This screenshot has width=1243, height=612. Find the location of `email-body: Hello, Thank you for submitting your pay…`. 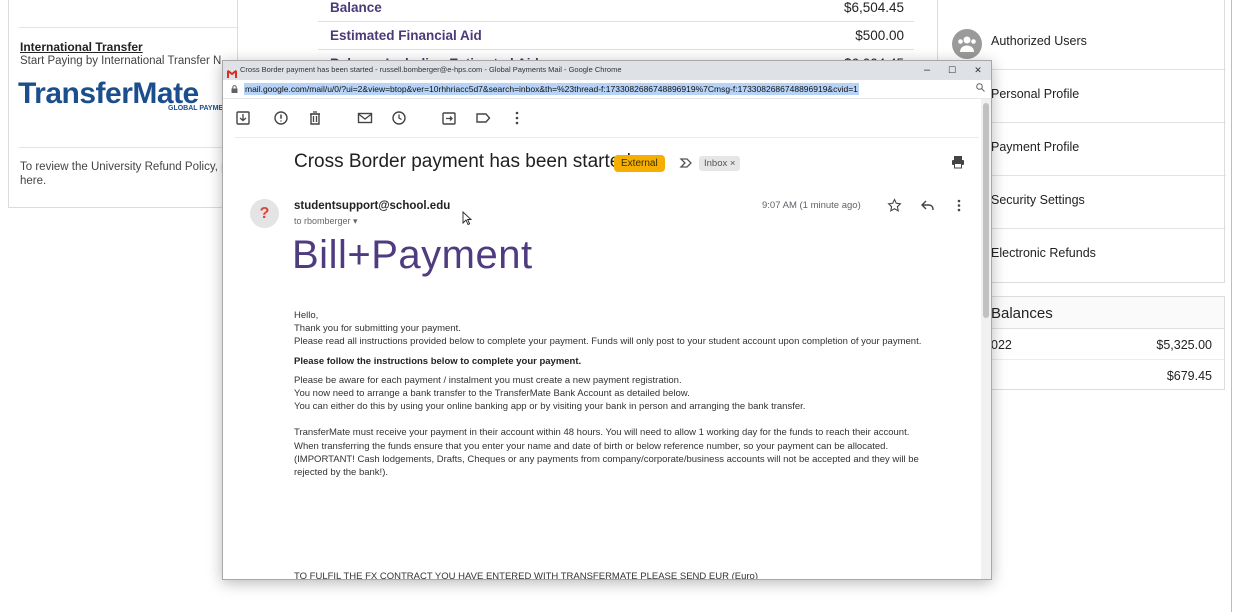

email-body: Hello, Thank you for submitting your pay… is located at coordinates (624, 394).